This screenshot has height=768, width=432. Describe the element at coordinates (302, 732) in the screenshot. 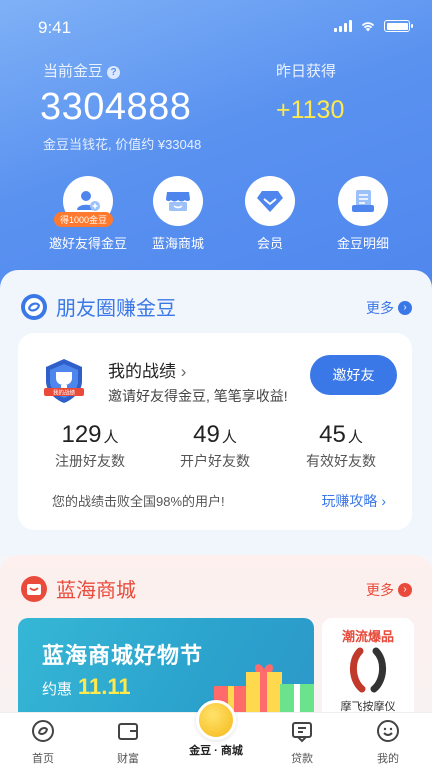

I see `loan-icon` at that location.